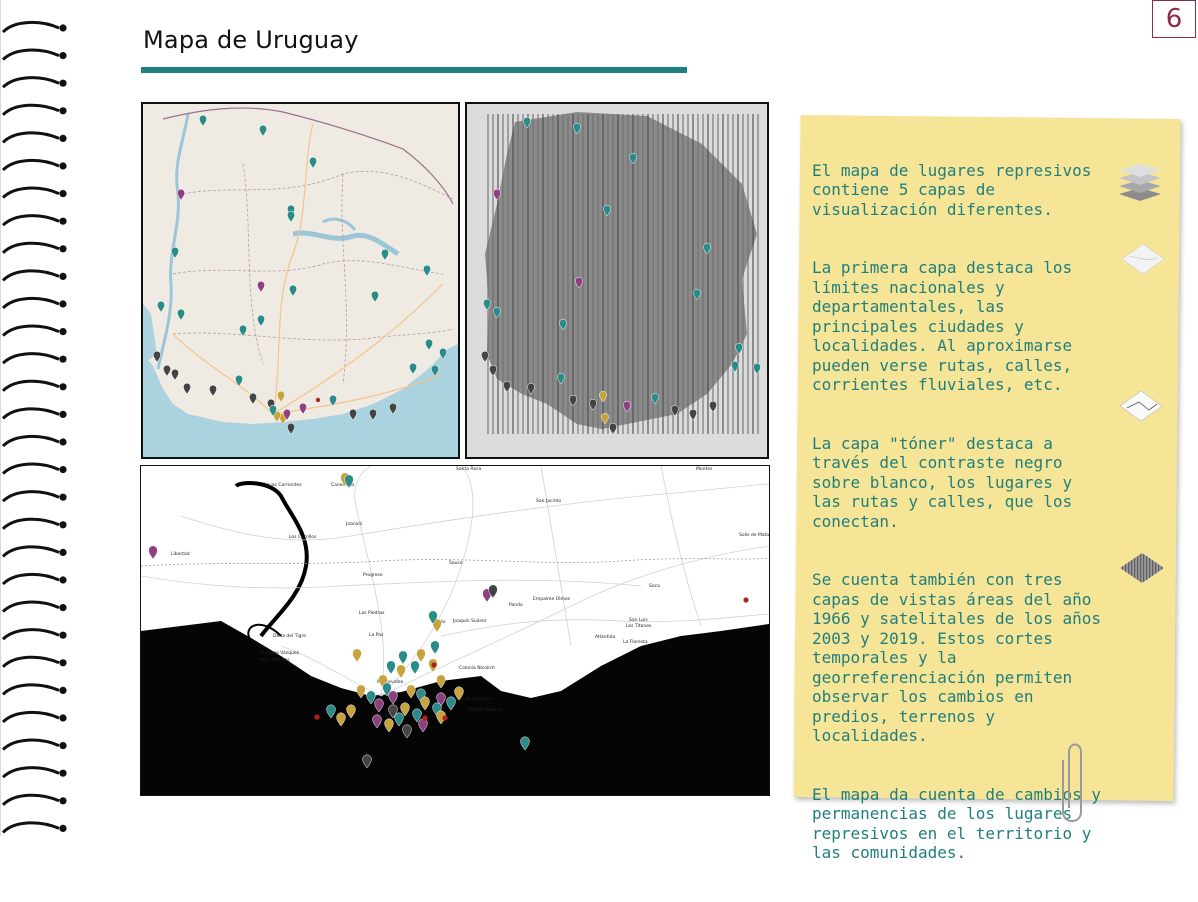 The image size is (1198, 902). I want to click on place-label-montes: Montes, so click(704, 469).